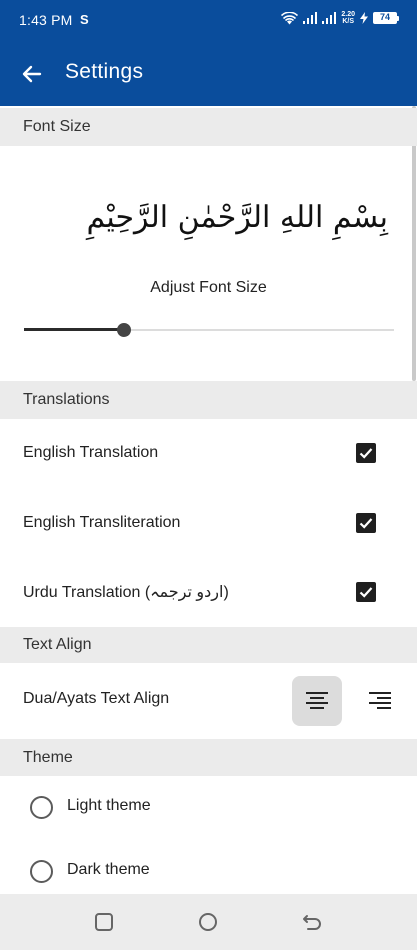 The height and width of the screenshot is (950, 417). I want to click on status-icons: 2.20 K/S 74, so click(340, 18).